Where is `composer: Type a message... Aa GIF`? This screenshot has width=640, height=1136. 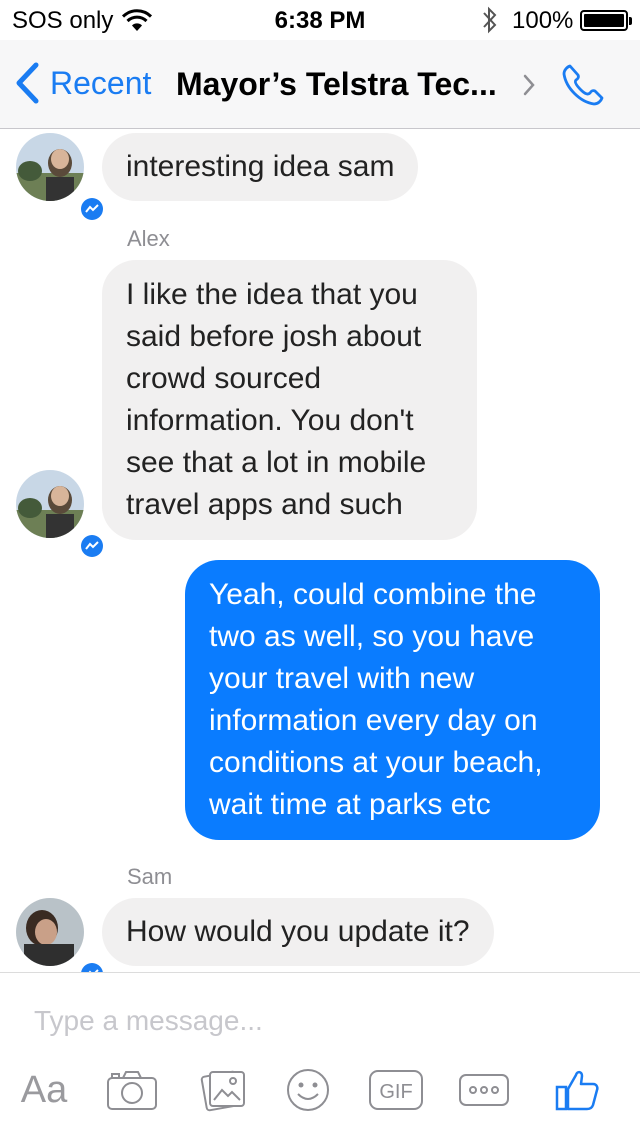 composer: Type a message... Aa GIF is located at coordinates (320, 1054).